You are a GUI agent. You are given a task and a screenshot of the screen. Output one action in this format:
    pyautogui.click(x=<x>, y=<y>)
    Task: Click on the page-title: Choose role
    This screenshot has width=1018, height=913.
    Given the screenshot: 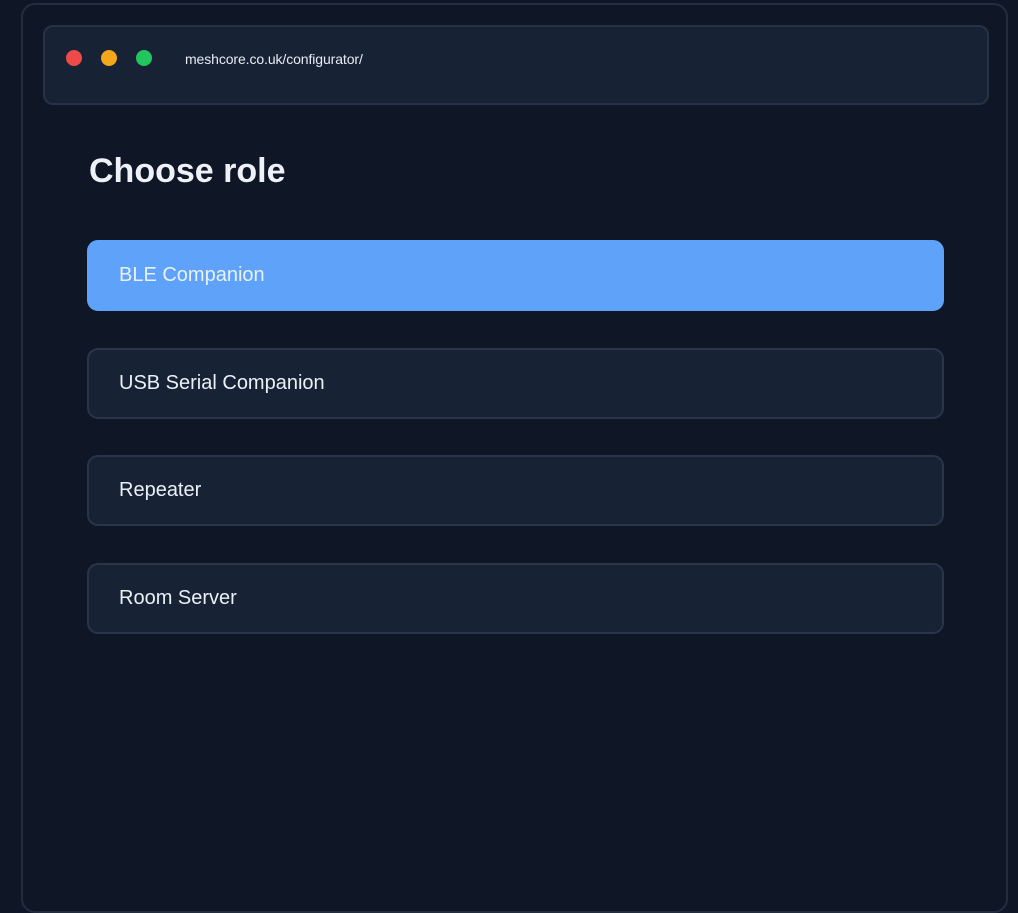 What is the action you would take?
    pyautogui.click(x=187, y=171)
    